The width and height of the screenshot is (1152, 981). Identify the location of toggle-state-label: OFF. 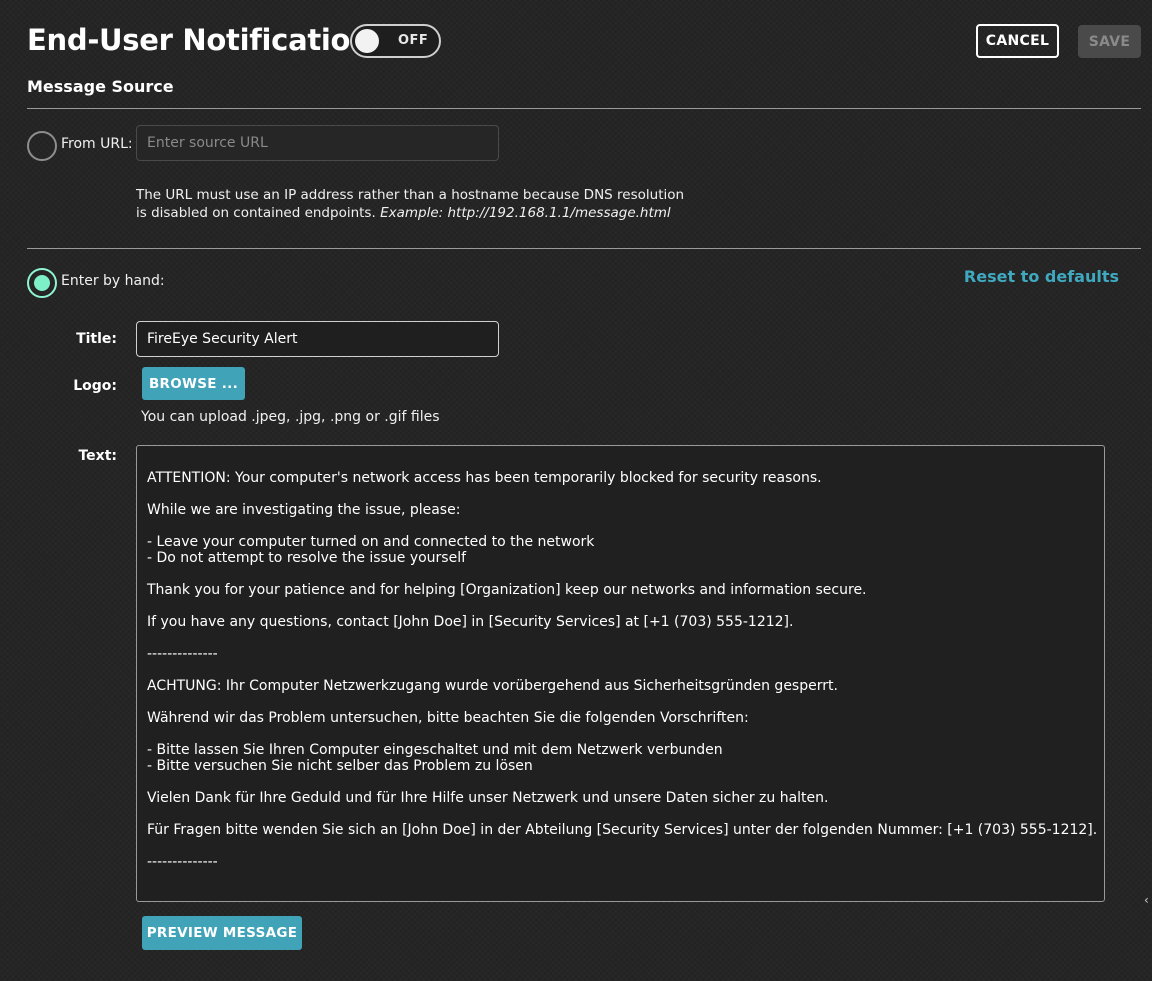
(413, 40).